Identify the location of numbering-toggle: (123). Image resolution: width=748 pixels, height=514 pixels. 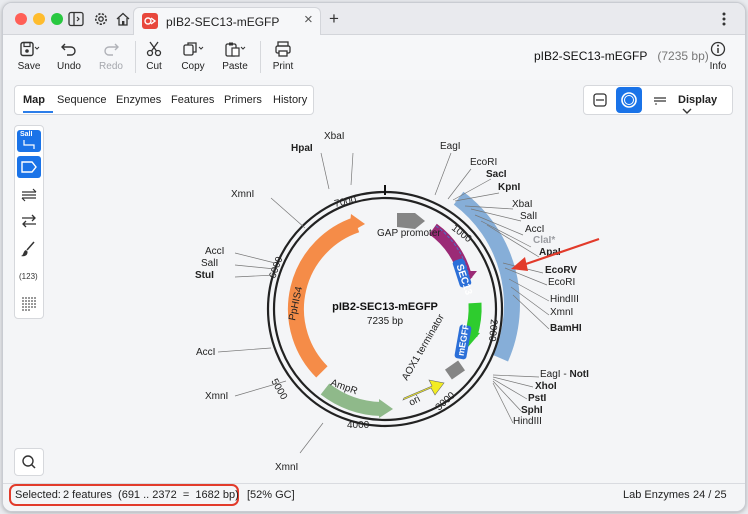
(28, 276).